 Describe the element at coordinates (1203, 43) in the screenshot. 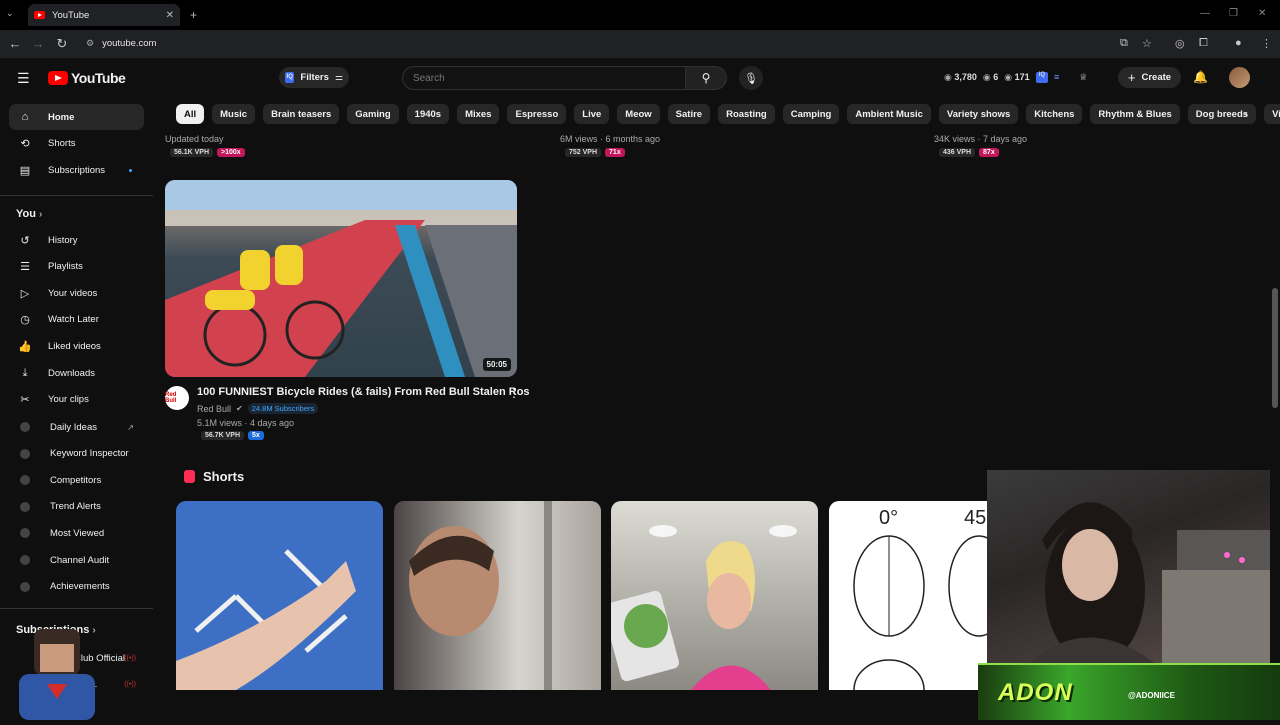

I see `extensions-puzzle-icon: ⧠` at that location.